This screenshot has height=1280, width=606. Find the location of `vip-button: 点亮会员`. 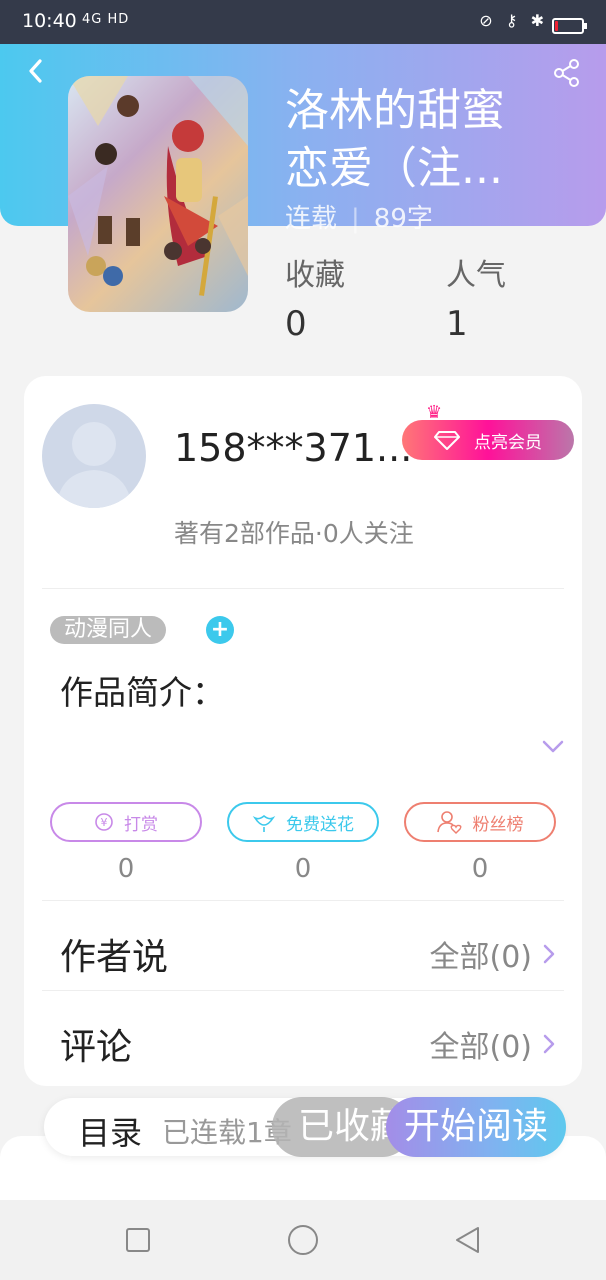

vip-button: 点亮会员 is located at coordinates (488, 440).